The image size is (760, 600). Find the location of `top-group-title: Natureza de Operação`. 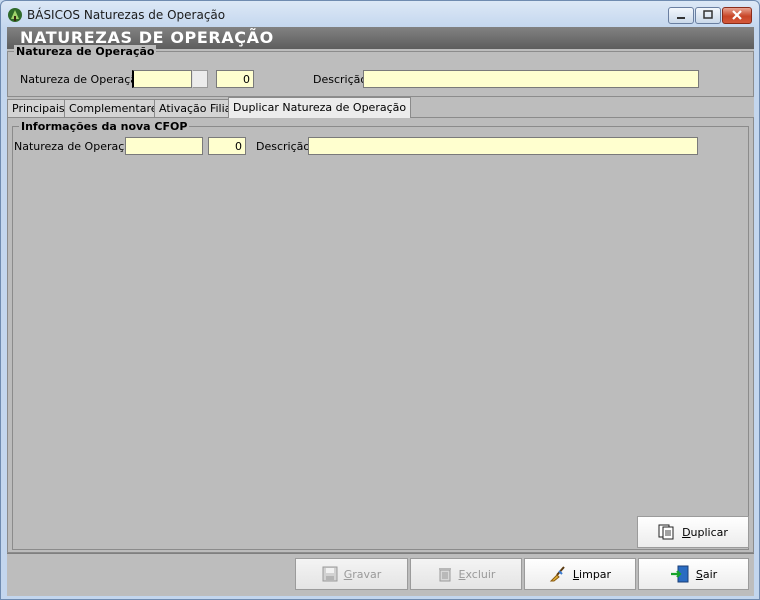

top-group-title: Natureza de Operação is located at coordinates (85, 51).